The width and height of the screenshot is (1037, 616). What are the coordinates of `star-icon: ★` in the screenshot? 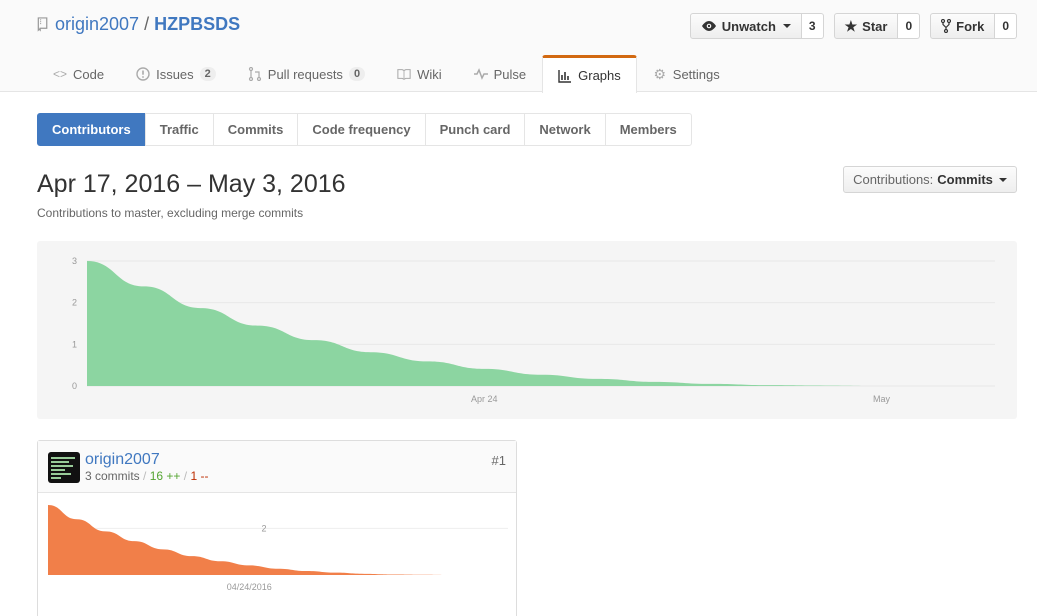 It's located at (851, 25).